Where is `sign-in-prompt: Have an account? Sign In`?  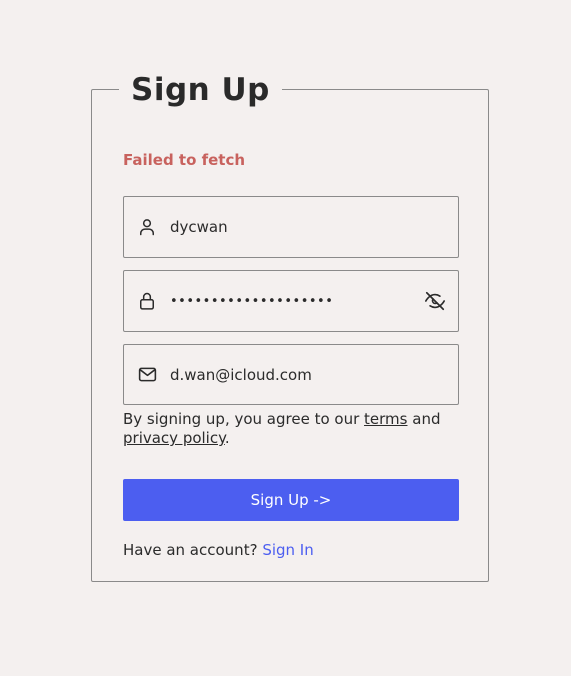 sign-in-prompt: Have an account? Sign In is located at coordinates (218, 550).